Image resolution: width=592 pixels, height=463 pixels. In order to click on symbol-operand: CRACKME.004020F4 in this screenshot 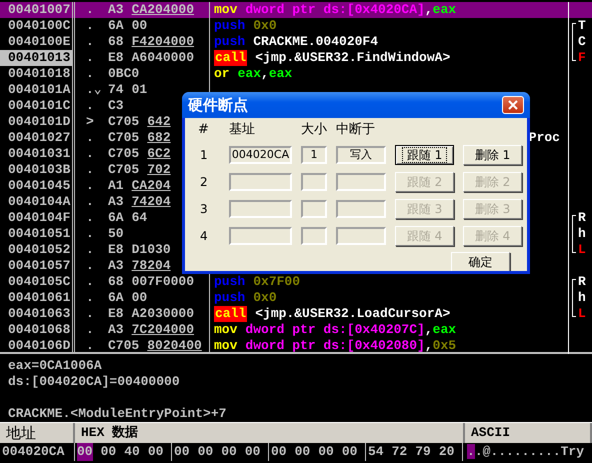, I will do `click(315, 42)`.